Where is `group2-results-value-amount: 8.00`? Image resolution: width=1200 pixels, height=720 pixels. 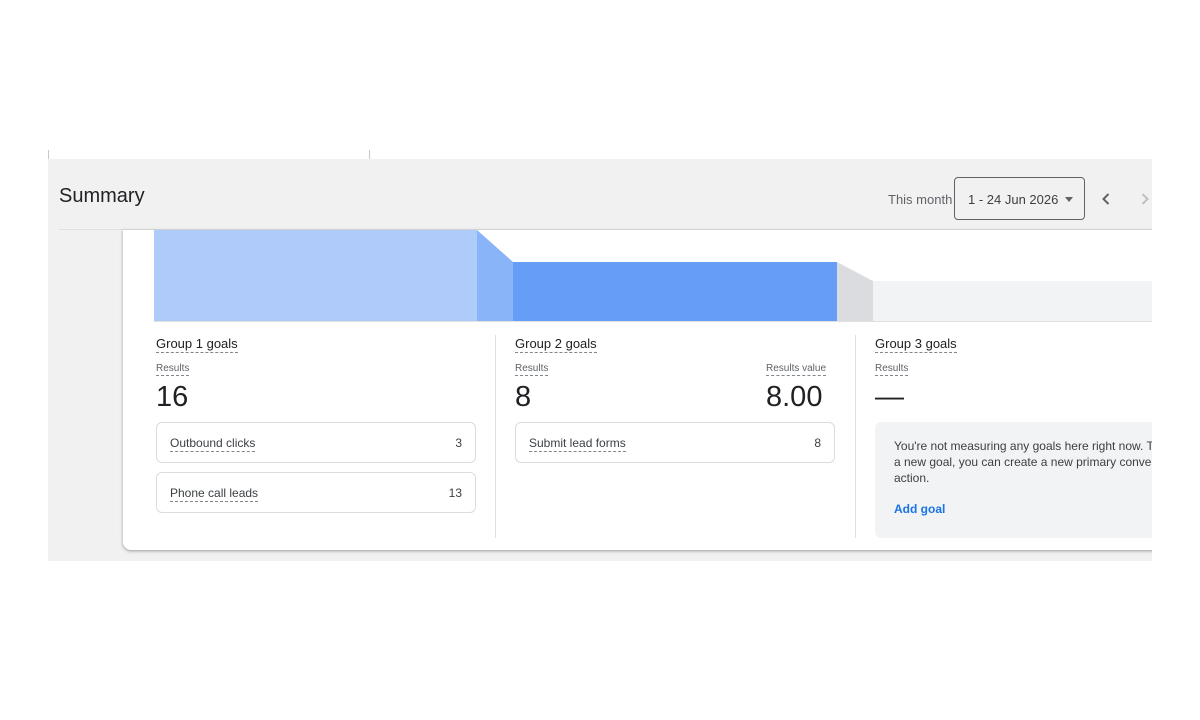 group2-results-value-amount: 8.00 is located at coordinates (794, 397).